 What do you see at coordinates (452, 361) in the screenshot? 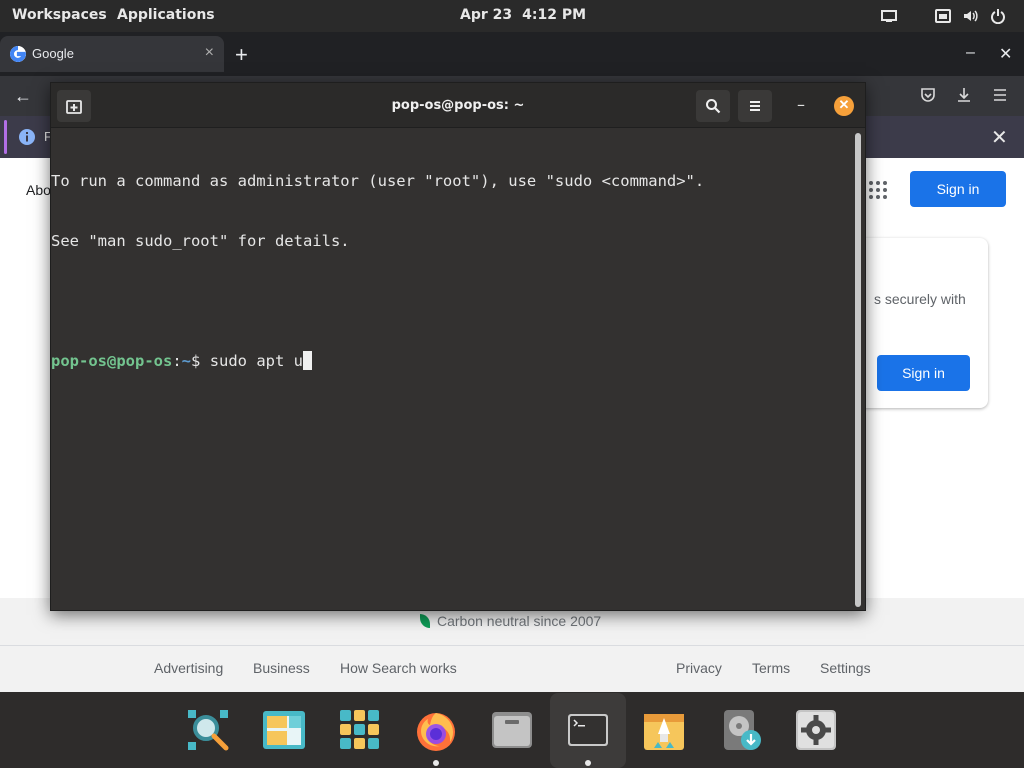
I see `terminal-prompt-line: pop-os@pop-os:~$ sudo apt u` at bounding box center [452, 361].